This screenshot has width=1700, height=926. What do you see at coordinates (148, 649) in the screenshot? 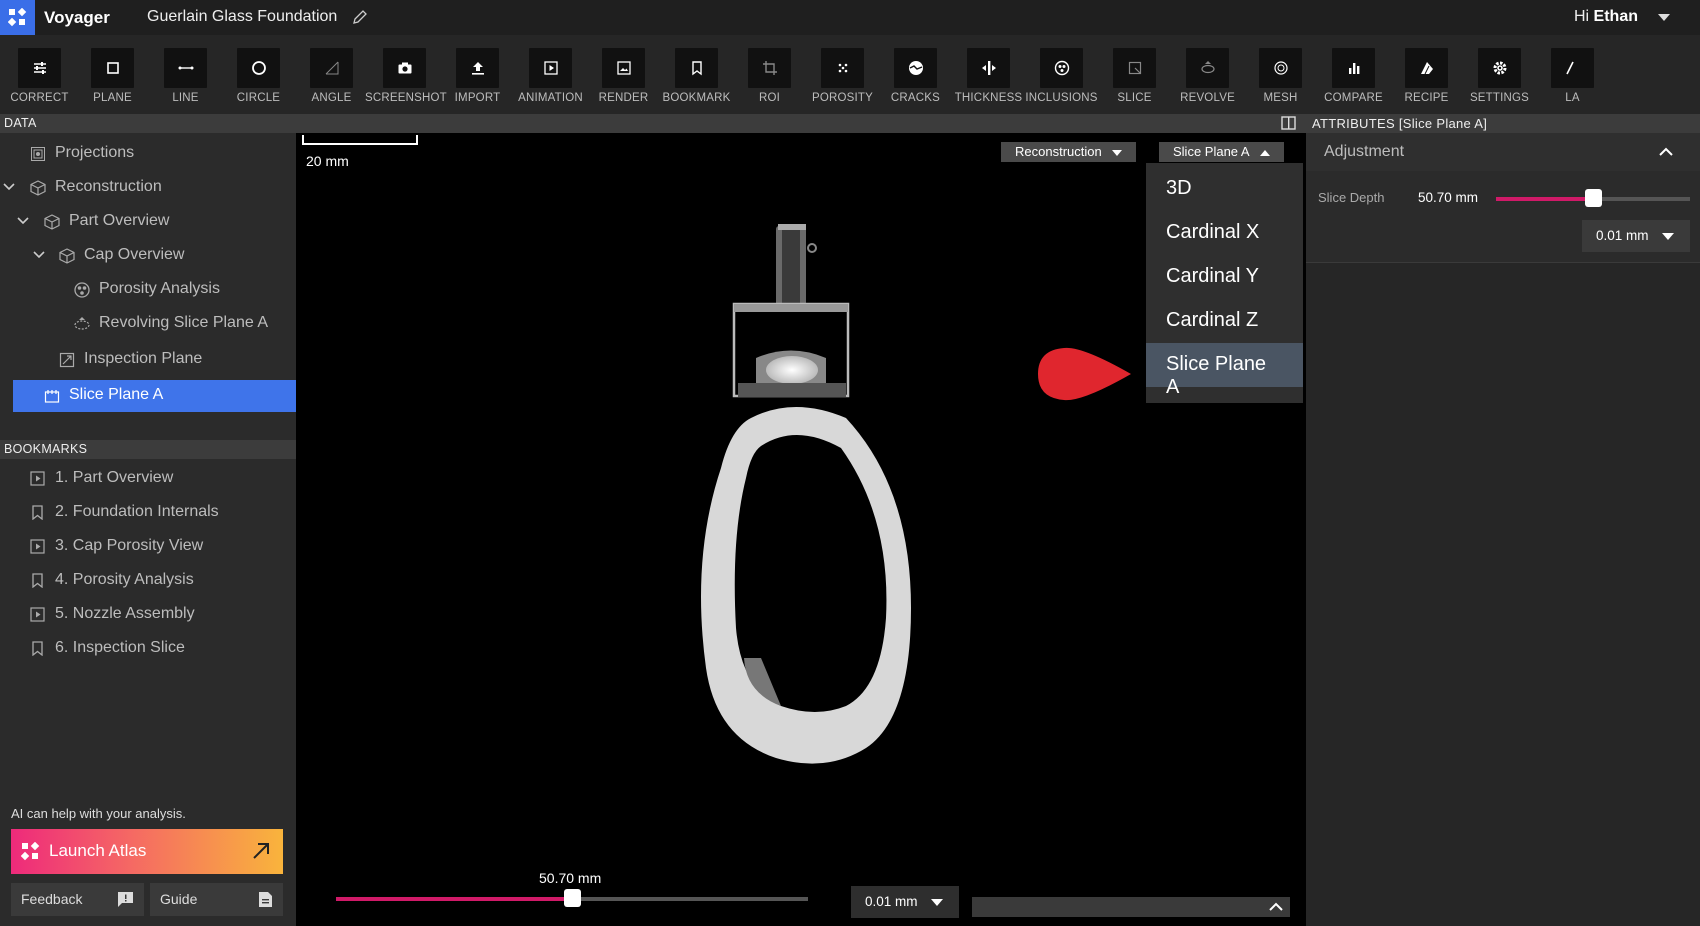
I see `bookmark-item: 6. Inspection Slice` at bounding box center [148, 649].